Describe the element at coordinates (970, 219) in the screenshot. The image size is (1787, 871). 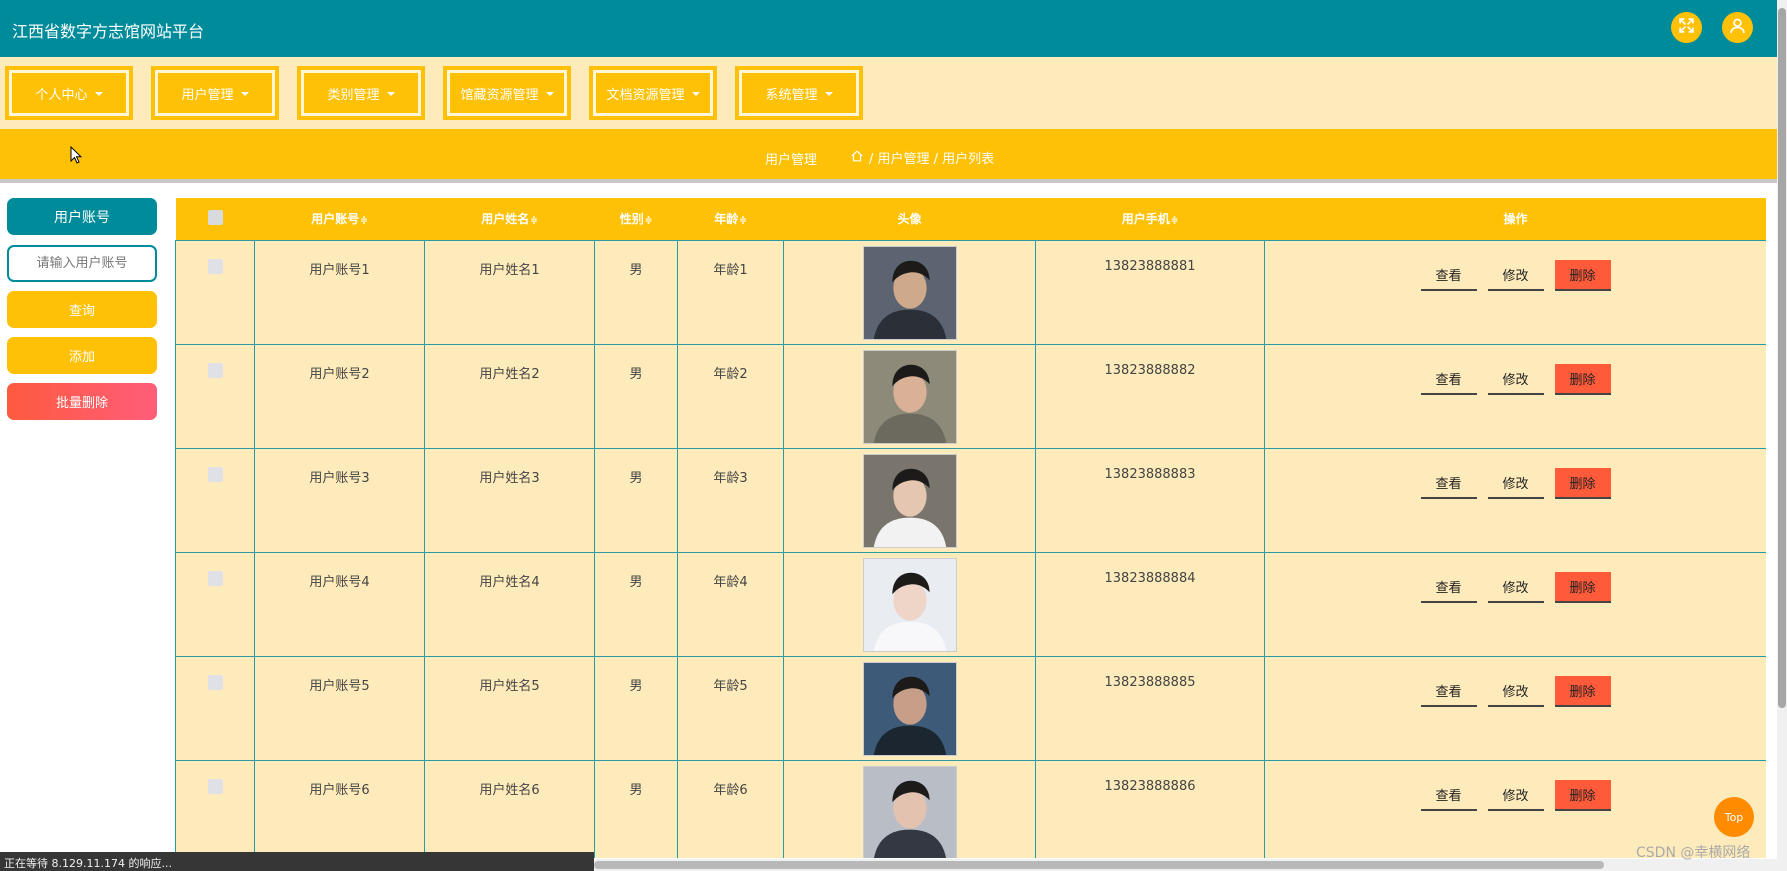
I see `table-header-row: 用户账号≑ 用户姓名≑ 性别≑ 年龄≑ 头像 用户手机≑ 操作` at that location.